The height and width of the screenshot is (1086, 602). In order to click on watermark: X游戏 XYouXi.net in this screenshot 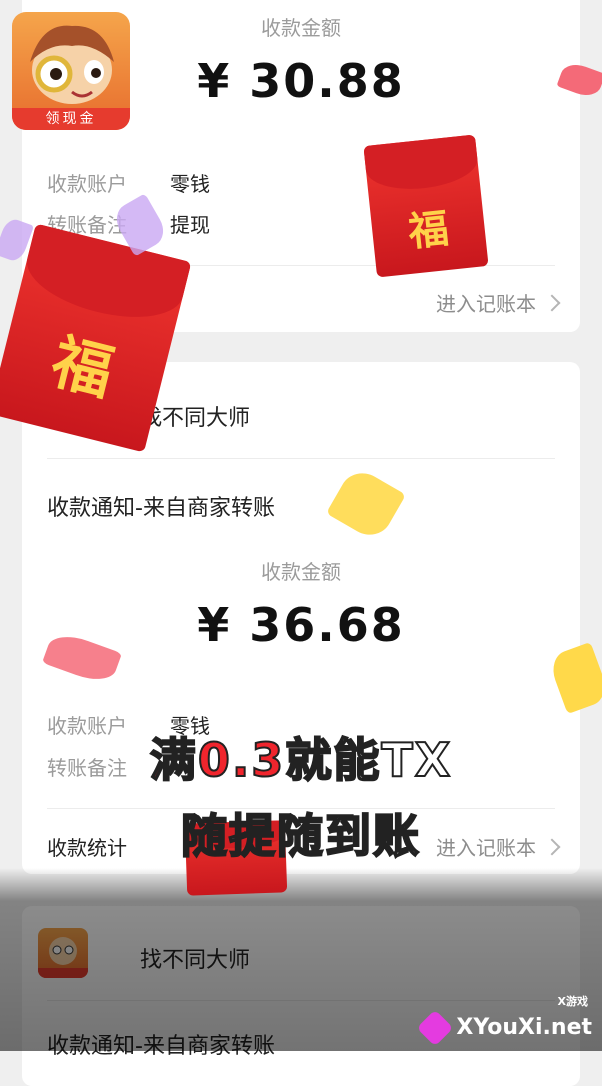, I will do `click(504, 1021)`.